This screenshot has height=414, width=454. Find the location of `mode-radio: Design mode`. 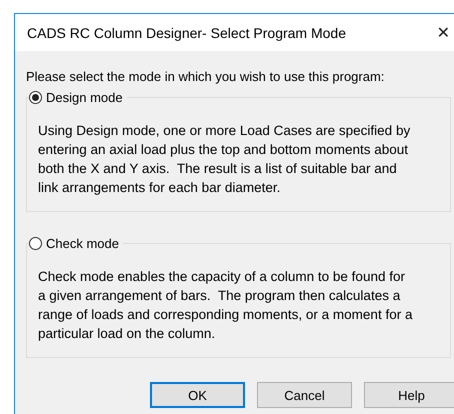

mode-radio: Design mode is located at coordinates (76, 97).